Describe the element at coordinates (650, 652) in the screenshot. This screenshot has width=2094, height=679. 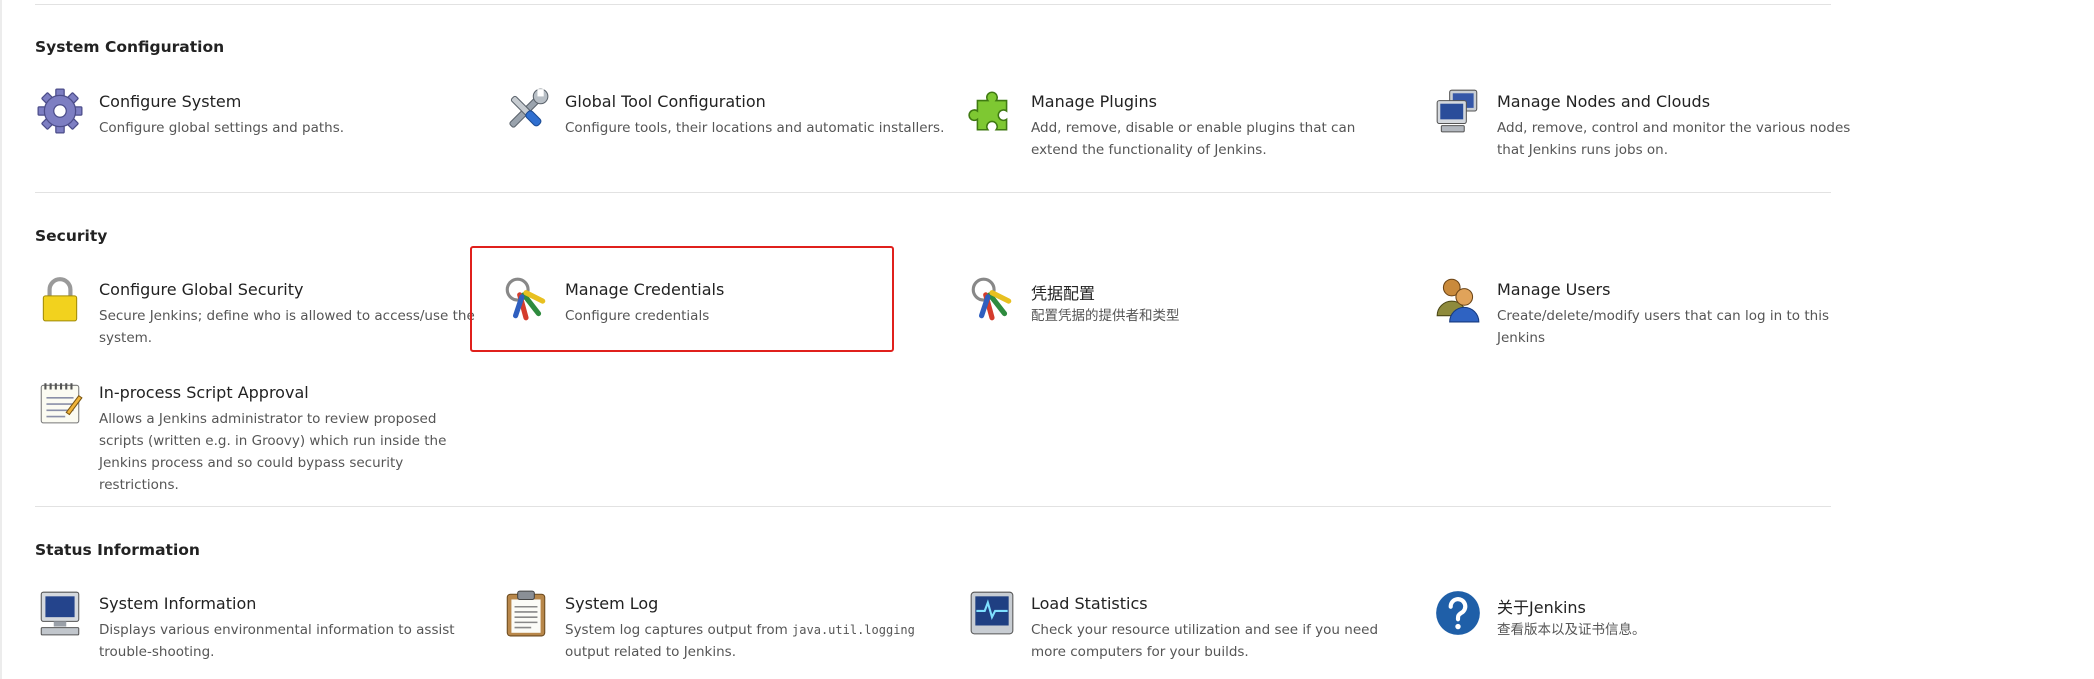
I see `system-log-desc-text-2: output related to Jenkins.` at that location.